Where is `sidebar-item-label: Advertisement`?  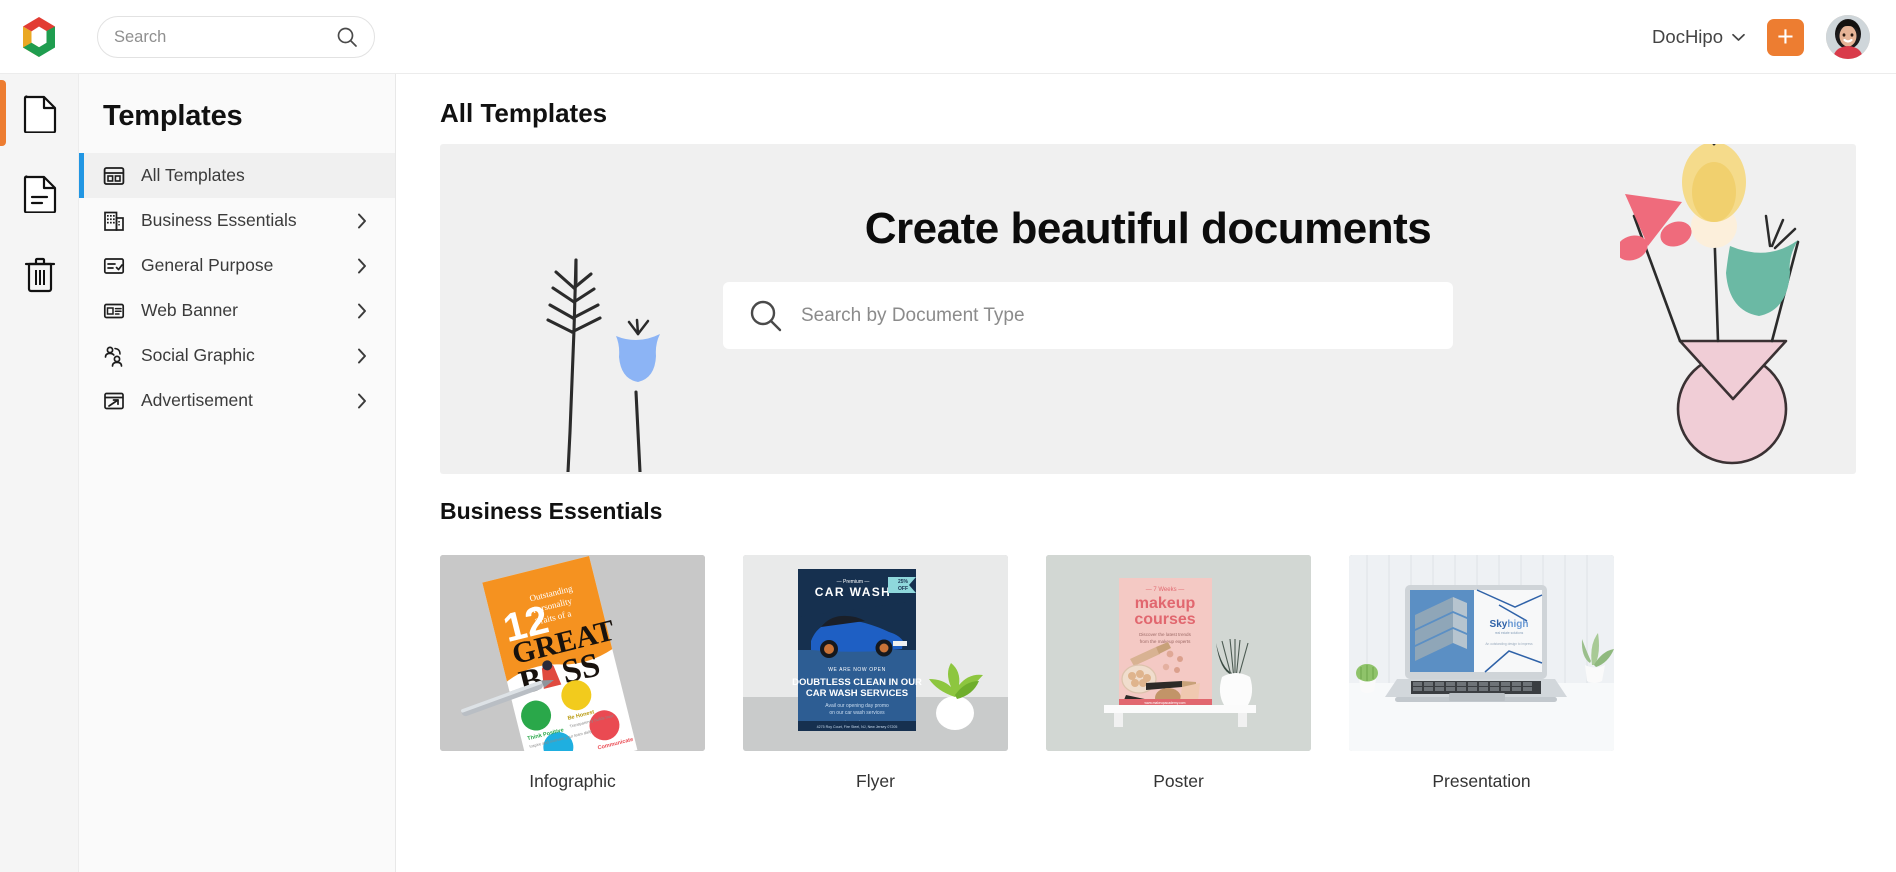 sidebar-item-label: Advertisement is located at coordinates (197, 400).